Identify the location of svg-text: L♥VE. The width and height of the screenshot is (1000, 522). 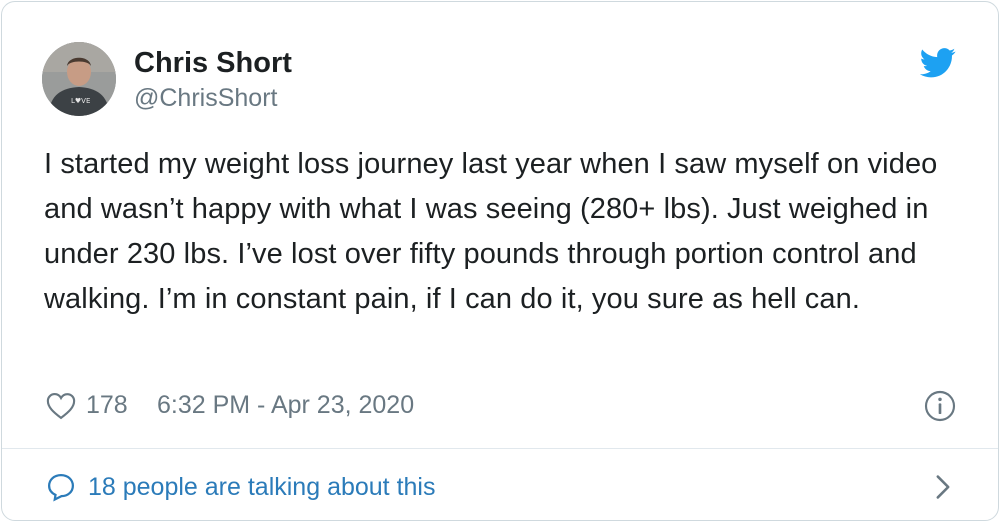
(80, 101).